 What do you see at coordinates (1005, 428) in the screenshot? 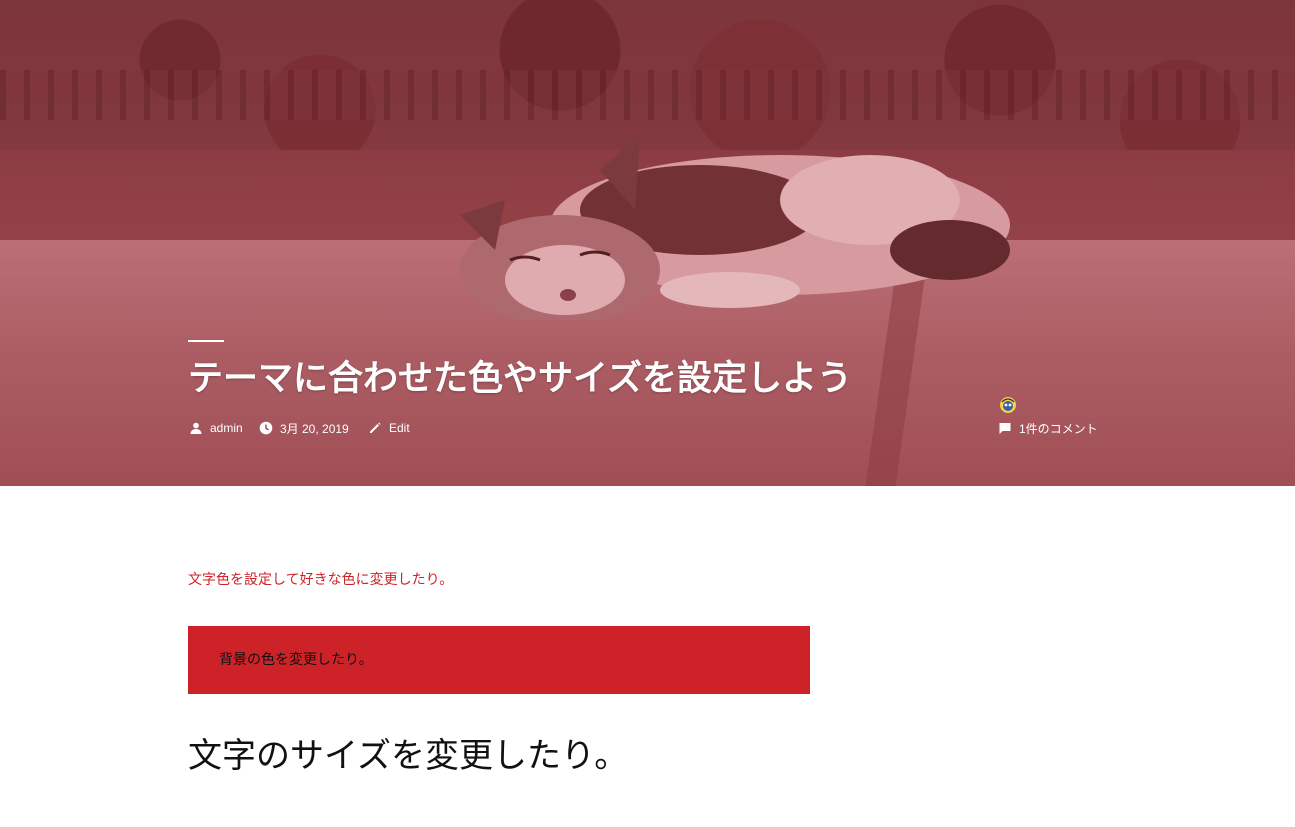
I see `comment-icon` at bounding box center [1005, 428].